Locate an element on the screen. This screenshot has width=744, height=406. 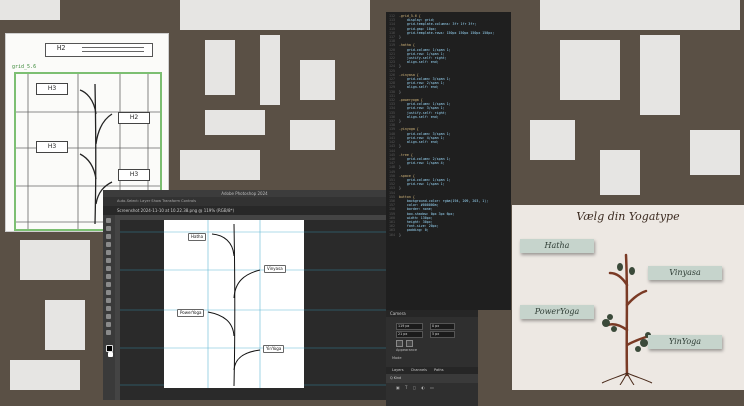
crop-tool-icon is located at coordinates (108, 244).